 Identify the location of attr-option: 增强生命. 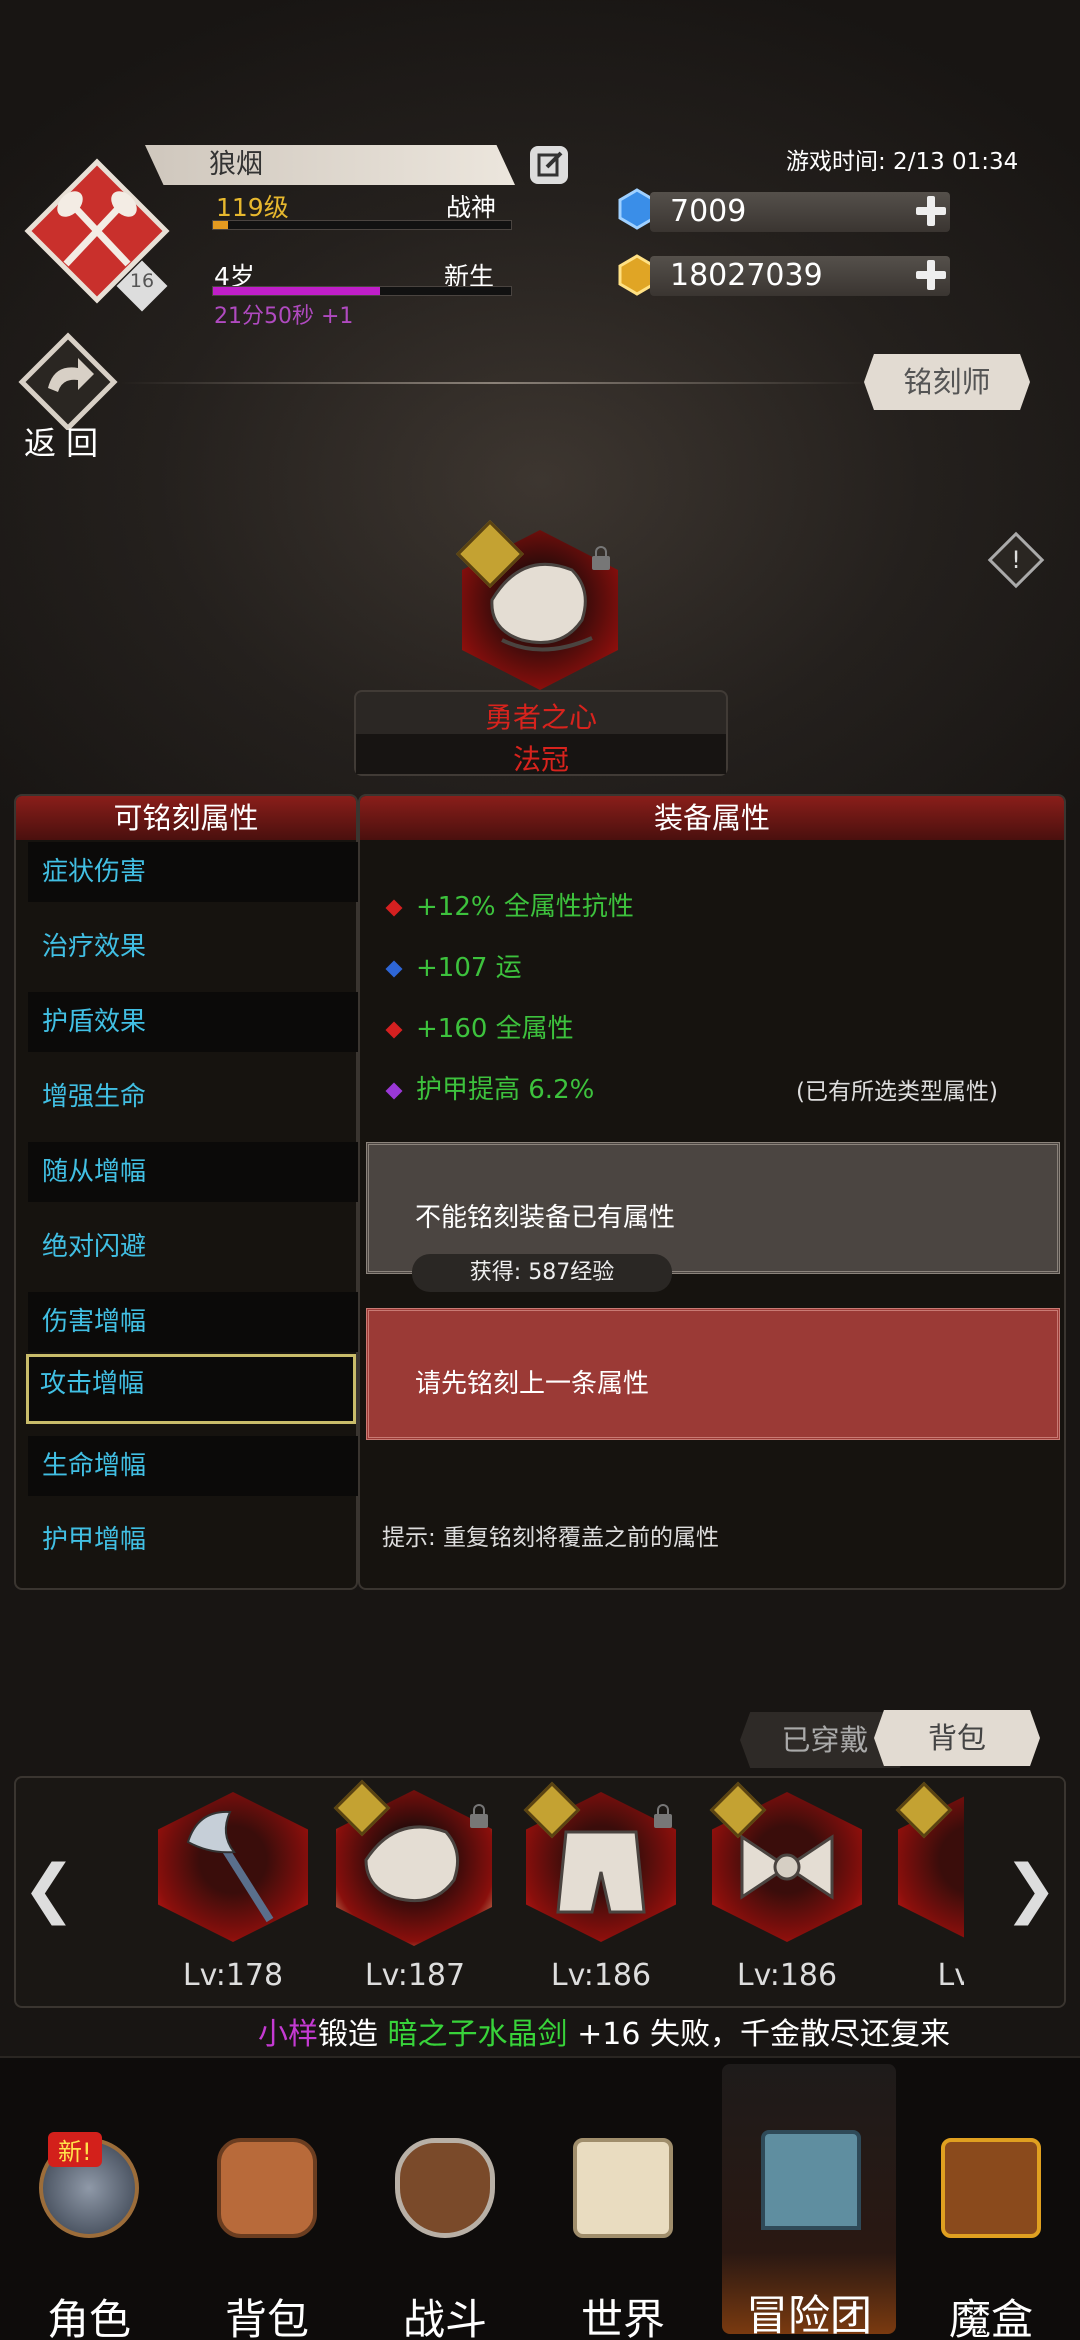
(195, 1097).